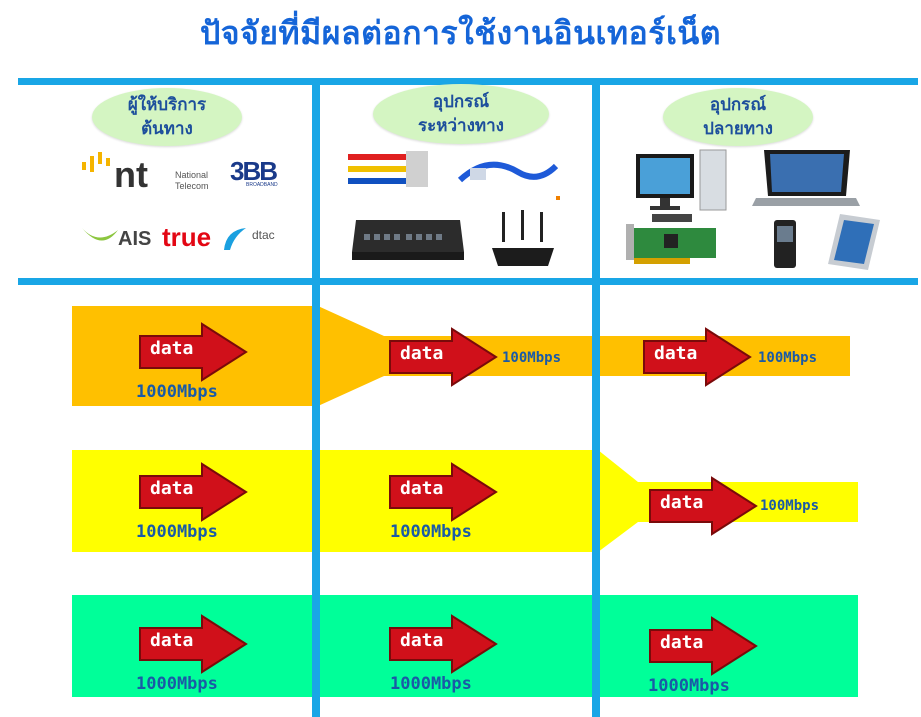 The image size is (921, 717). I want to click on dtac-text: dtac, so click(263, 235).